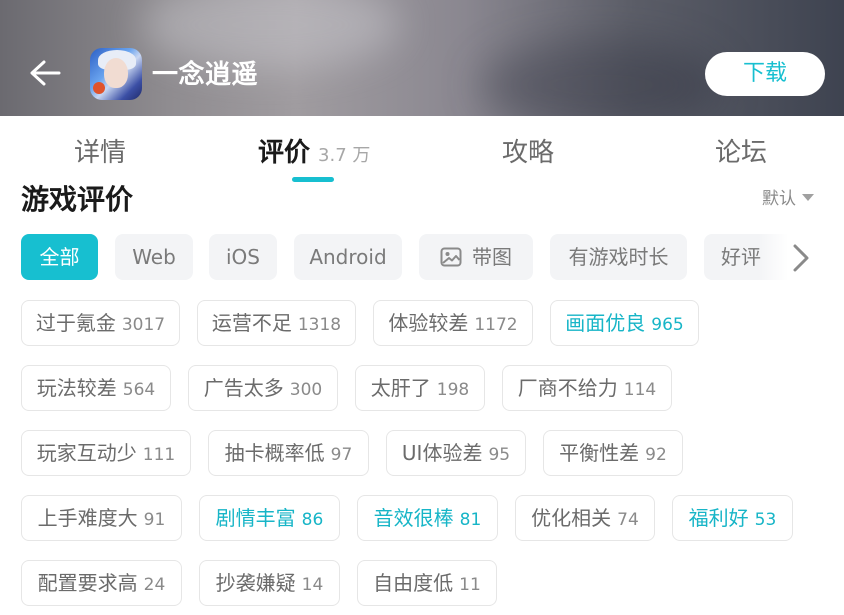  Describe the element at coordinates (255, 583) in the screenshot. I see `tag-label: 抄袭嫌疑` at that location.